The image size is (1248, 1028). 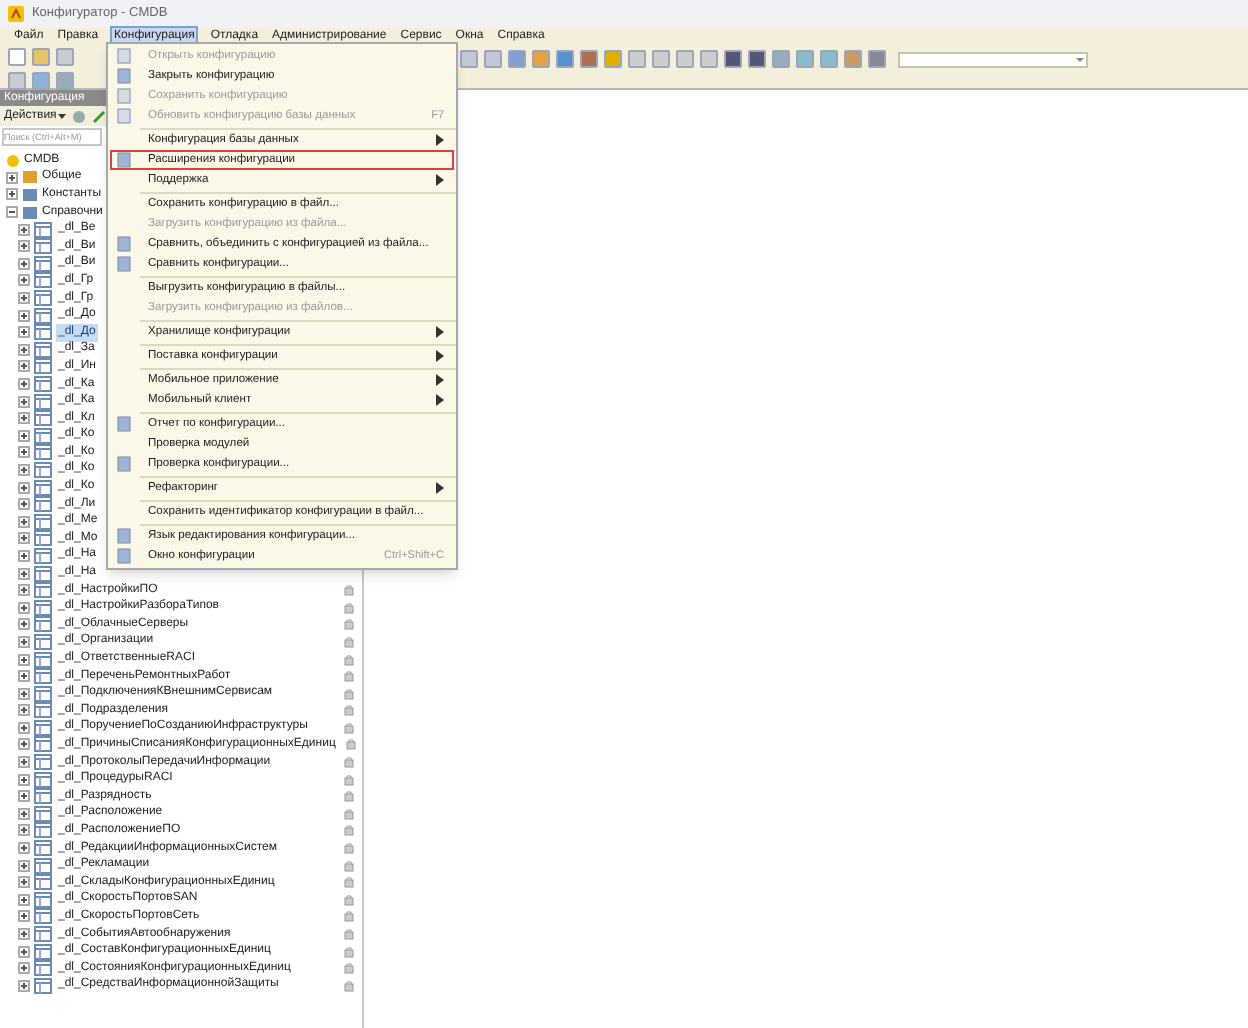 I want to click on dropdown-caret-icon, so click(x=1080, y=59).